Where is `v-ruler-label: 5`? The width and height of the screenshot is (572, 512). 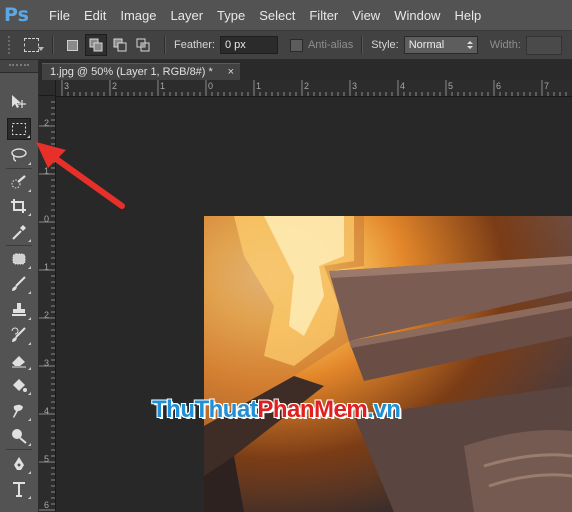
v-ruler-label: 5 is located at coordinates (47, 459).